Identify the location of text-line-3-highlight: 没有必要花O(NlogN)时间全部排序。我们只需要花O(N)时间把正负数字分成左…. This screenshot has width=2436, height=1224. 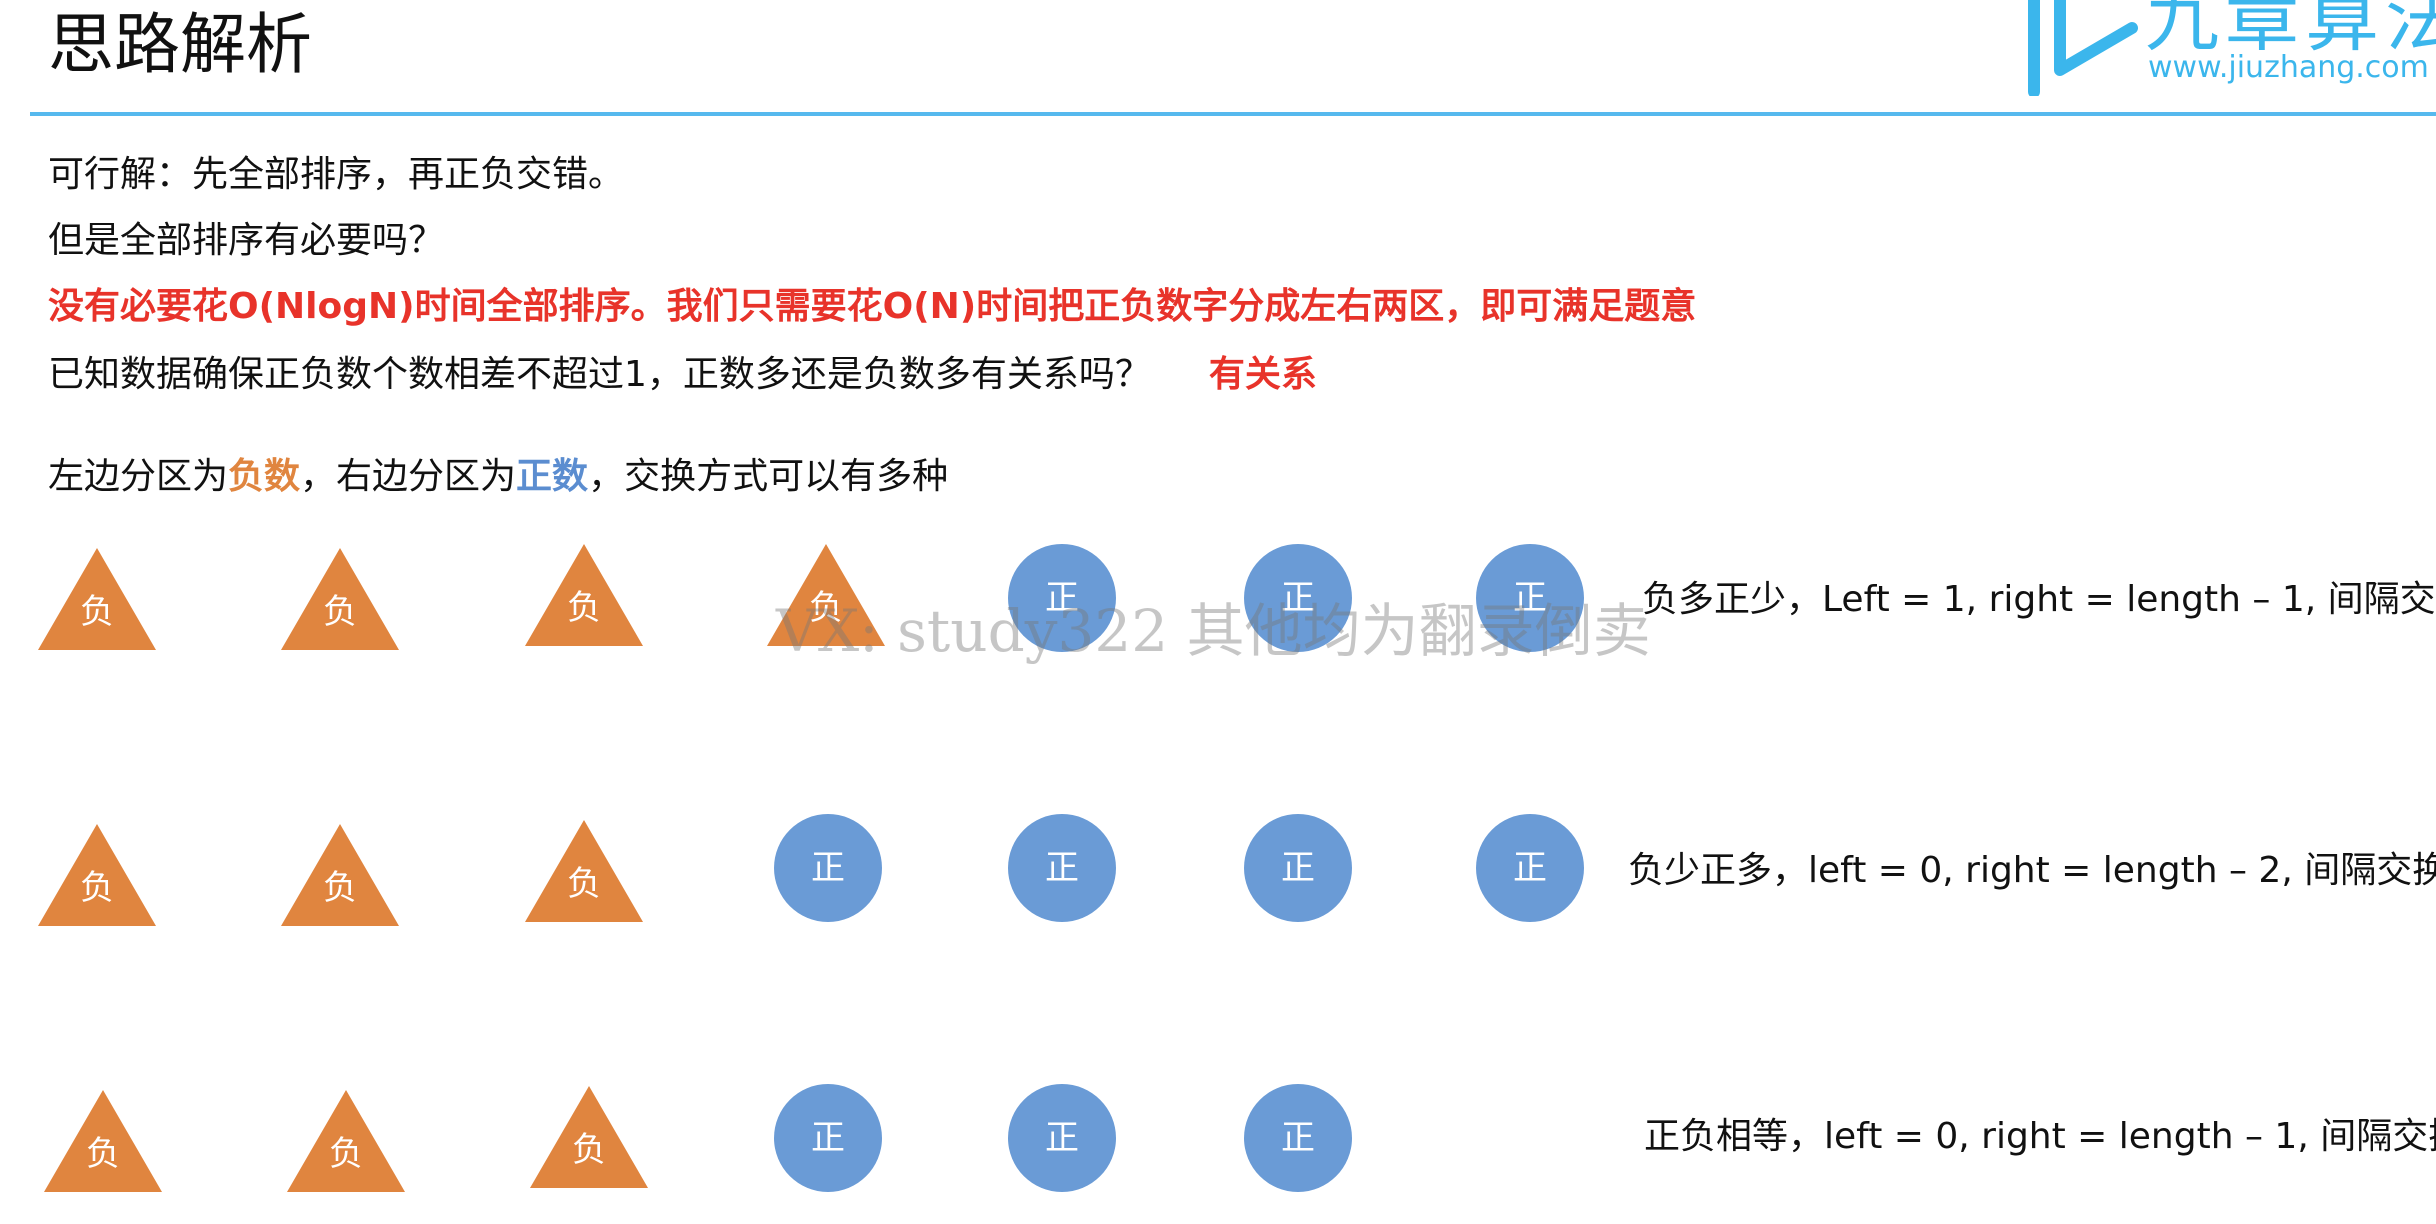
(872, 306).